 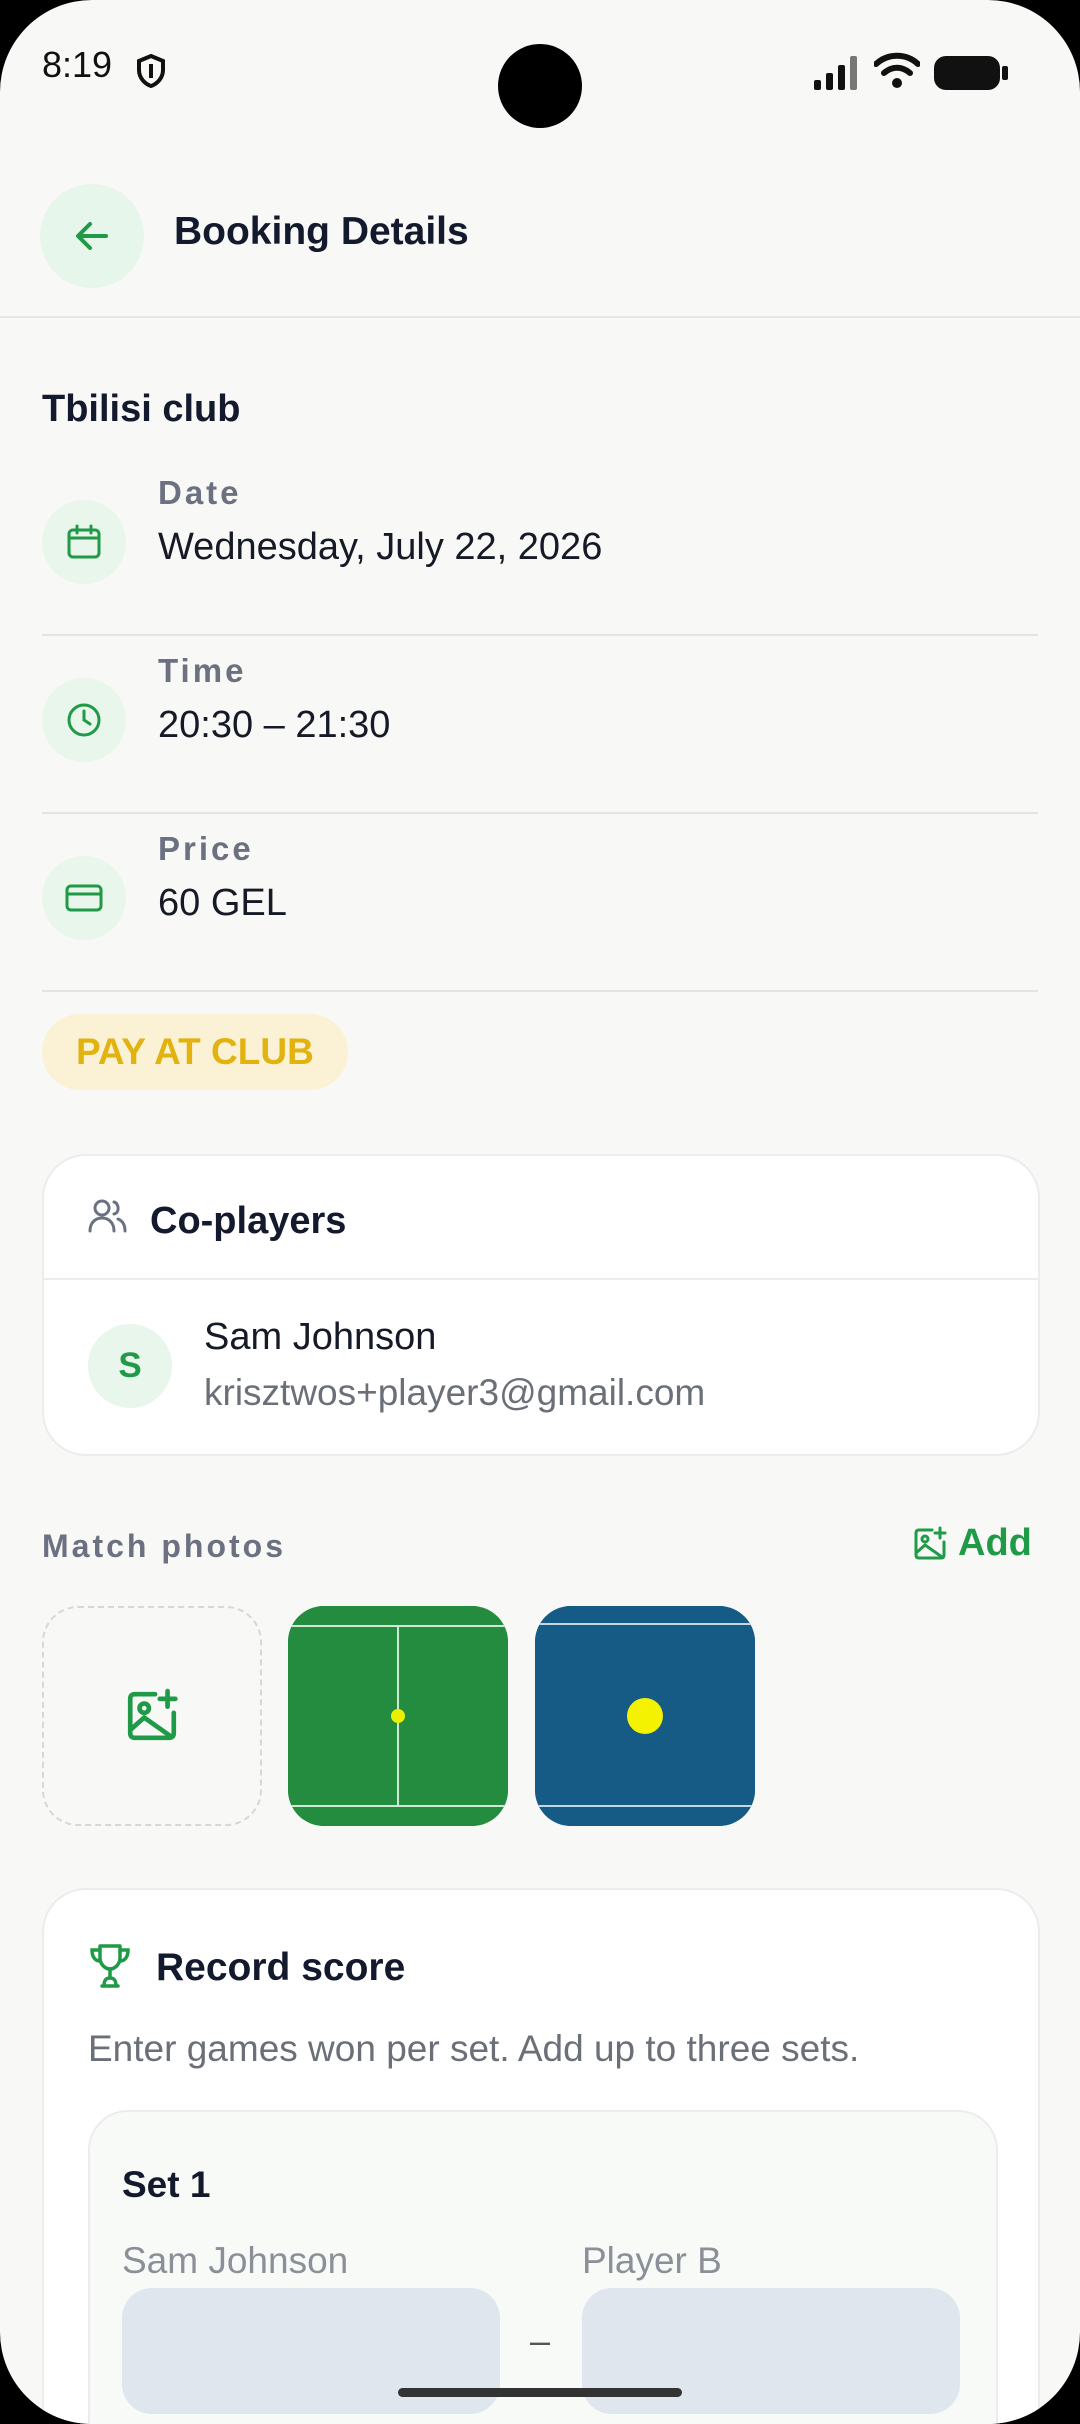 I want to click on trophy-icon, so click(x=110, y=1968).